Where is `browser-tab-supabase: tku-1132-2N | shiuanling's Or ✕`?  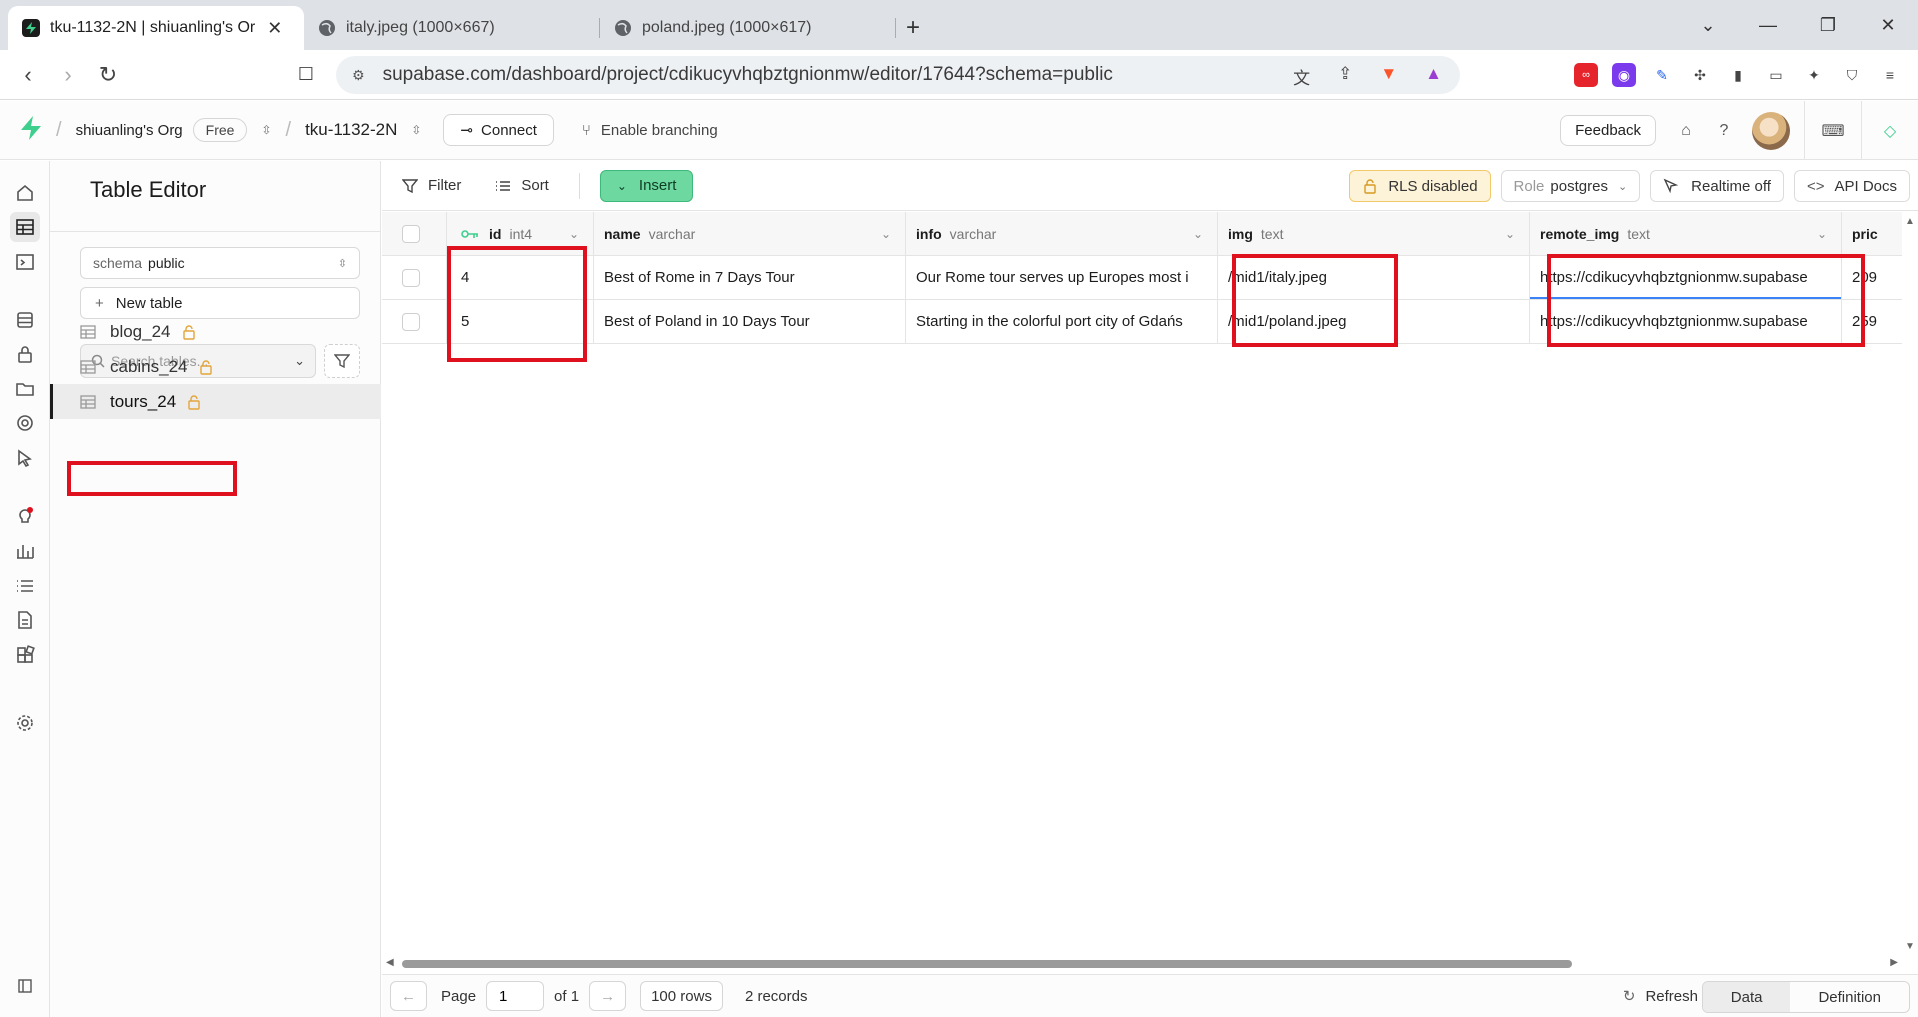 browser-tab-supabase: tku-1132-2N | shiuanling's Or ✕ is located at coordinates (156, 28).